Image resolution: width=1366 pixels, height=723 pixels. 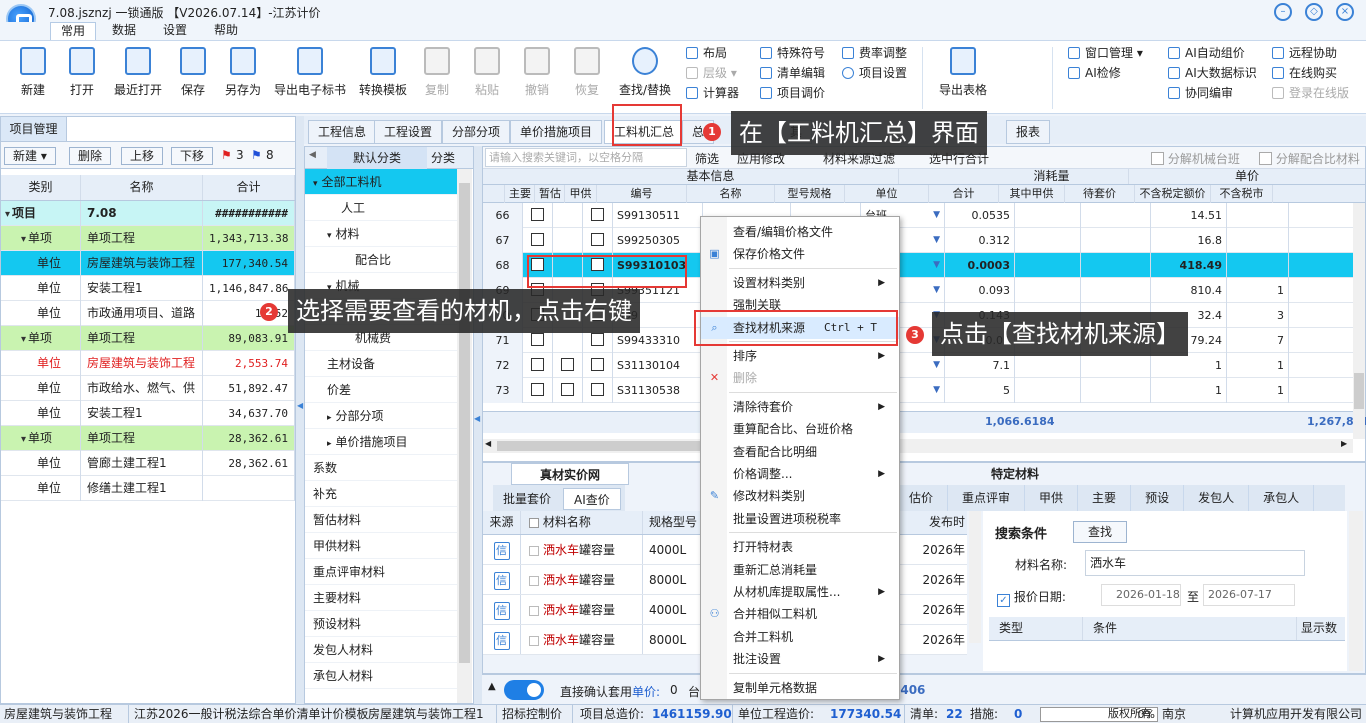 What do you see at coordinates (1344, 443) in the screenshot?
I see `scroll-right-icon: ▶` at bounding box center [1344, 443].